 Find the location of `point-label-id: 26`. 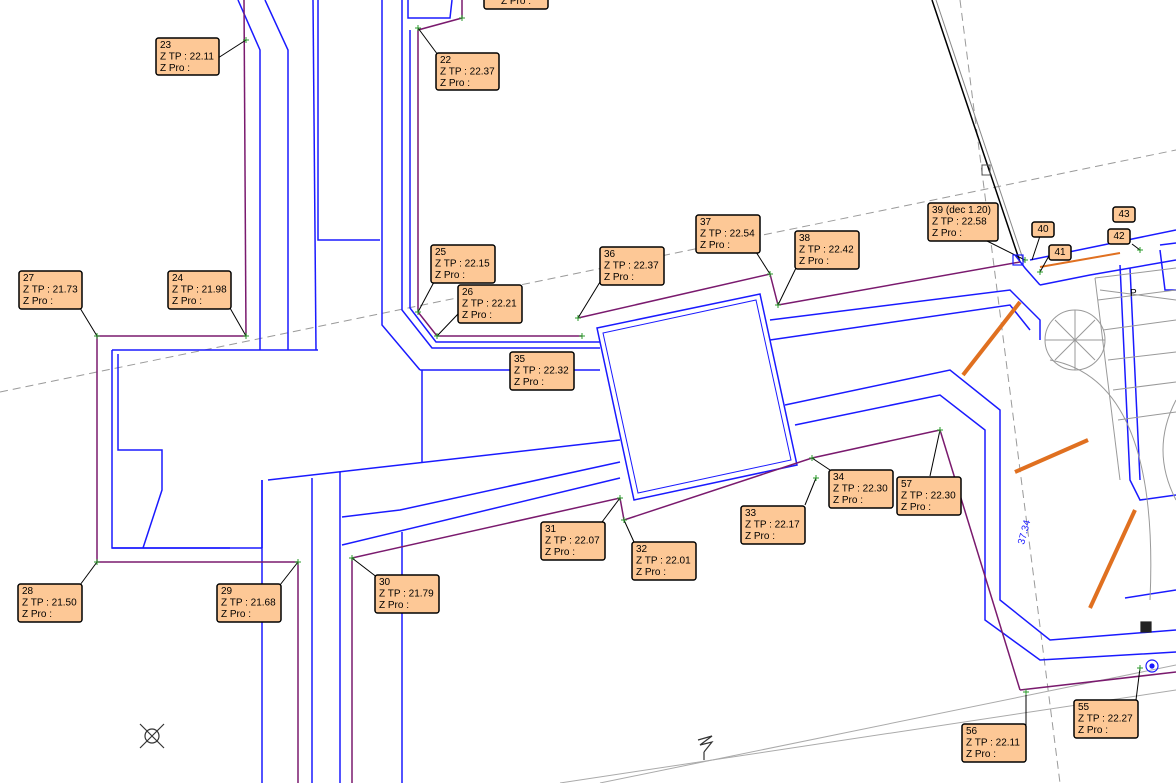

point-label-id: 26 is located at coordinates (468, 292).